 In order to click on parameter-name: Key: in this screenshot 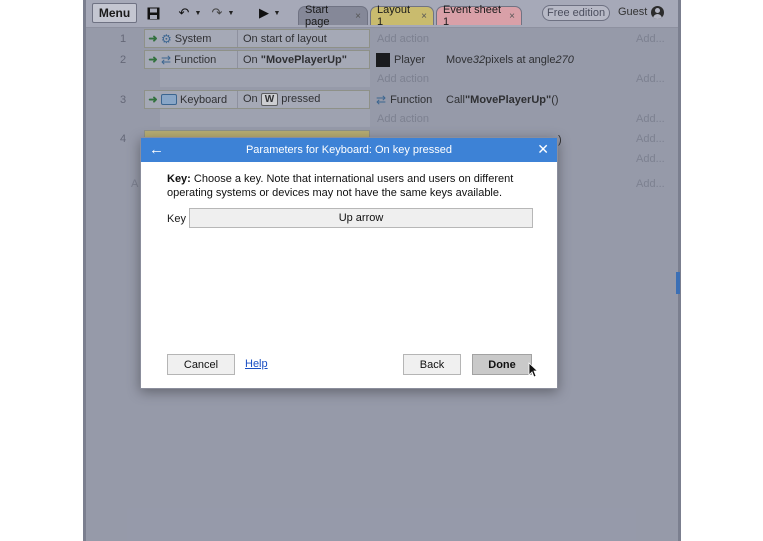, I will do `click(179, 179)`.